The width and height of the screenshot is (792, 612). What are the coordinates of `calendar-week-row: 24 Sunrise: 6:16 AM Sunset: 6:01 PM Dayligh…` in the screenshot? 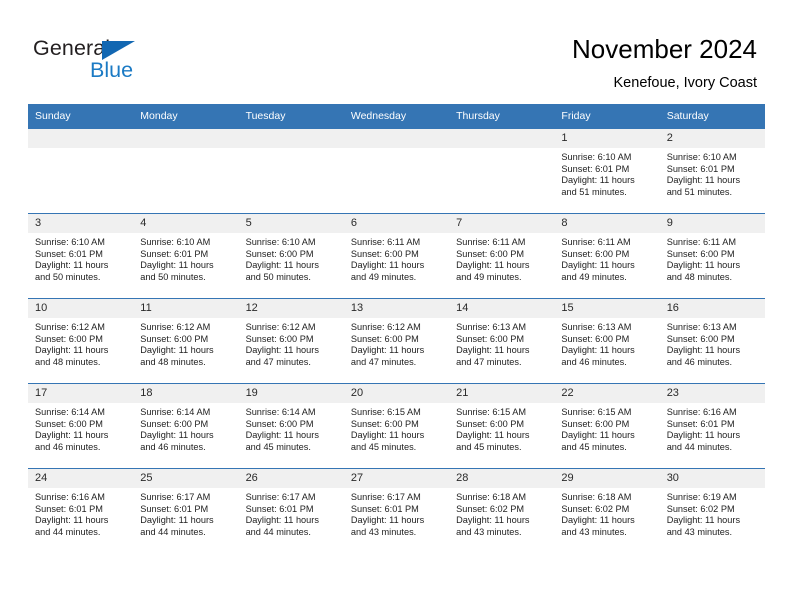 It's located at (396, 510).